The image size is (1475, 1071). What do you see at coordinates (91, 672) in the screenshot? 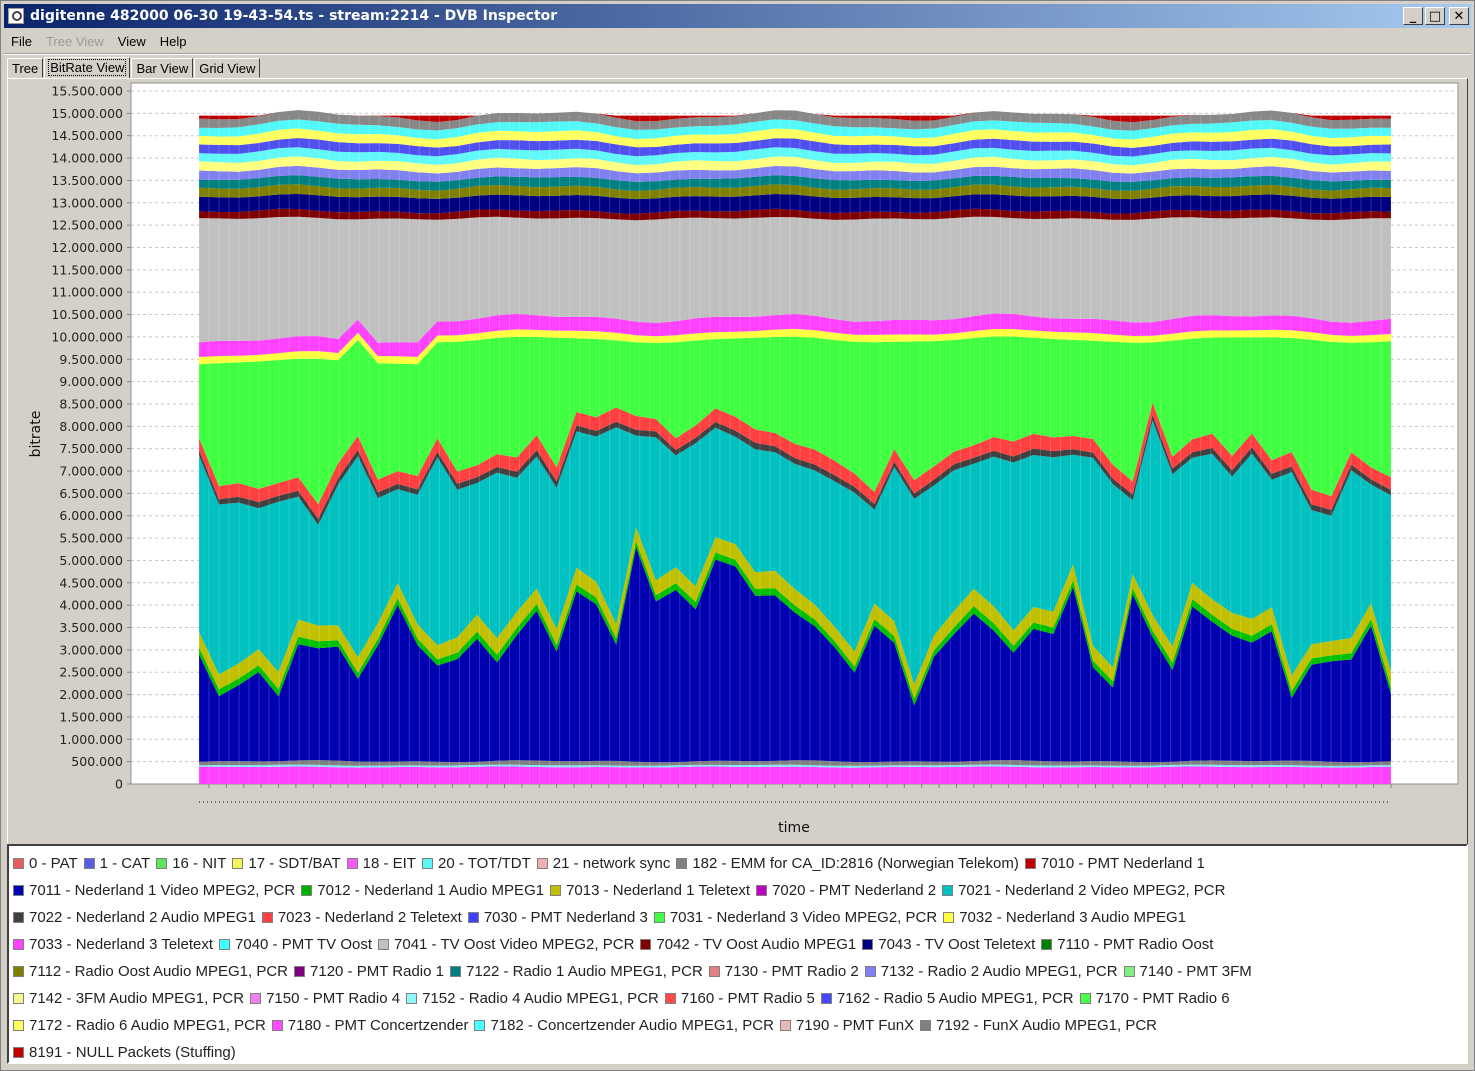
I see `y-tick-label: 2.500.000` at bounding box center [91, 672].